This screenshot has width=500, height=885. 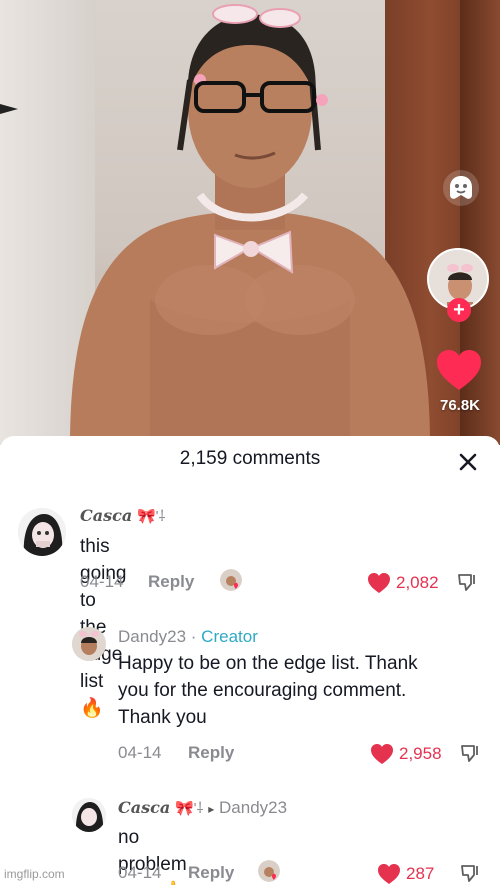 I want to click on reply-arrow-icon: ▸, so click(x=211, y=809).